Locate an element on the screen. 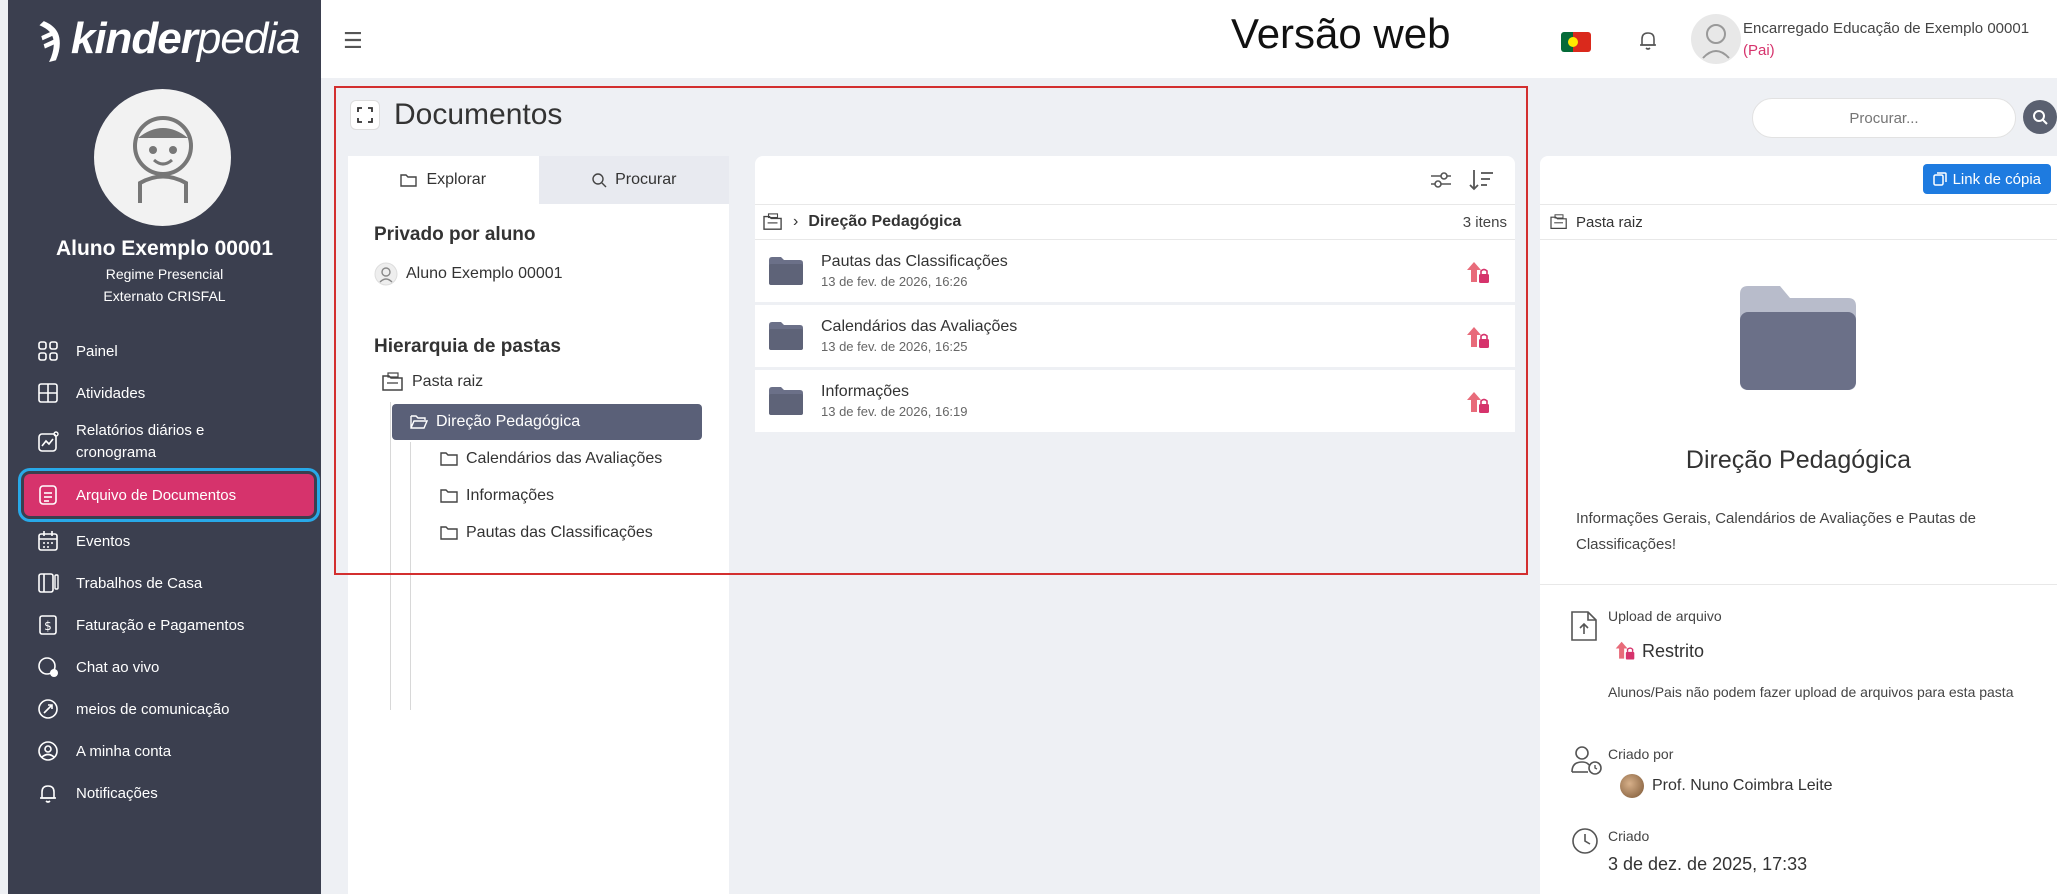  logo-bold: kinder is located at coordinates (134, 38).